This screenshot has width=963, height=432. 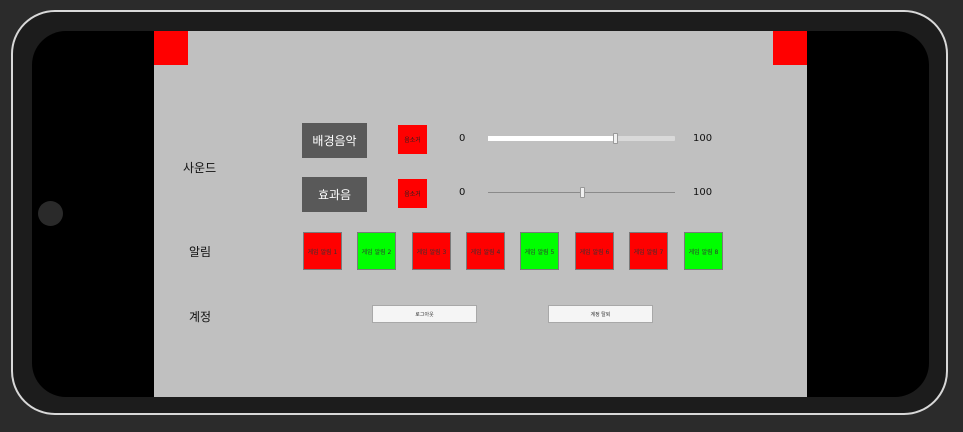 I want to click on bgm-volume-slider, so click(x=581, y=139).